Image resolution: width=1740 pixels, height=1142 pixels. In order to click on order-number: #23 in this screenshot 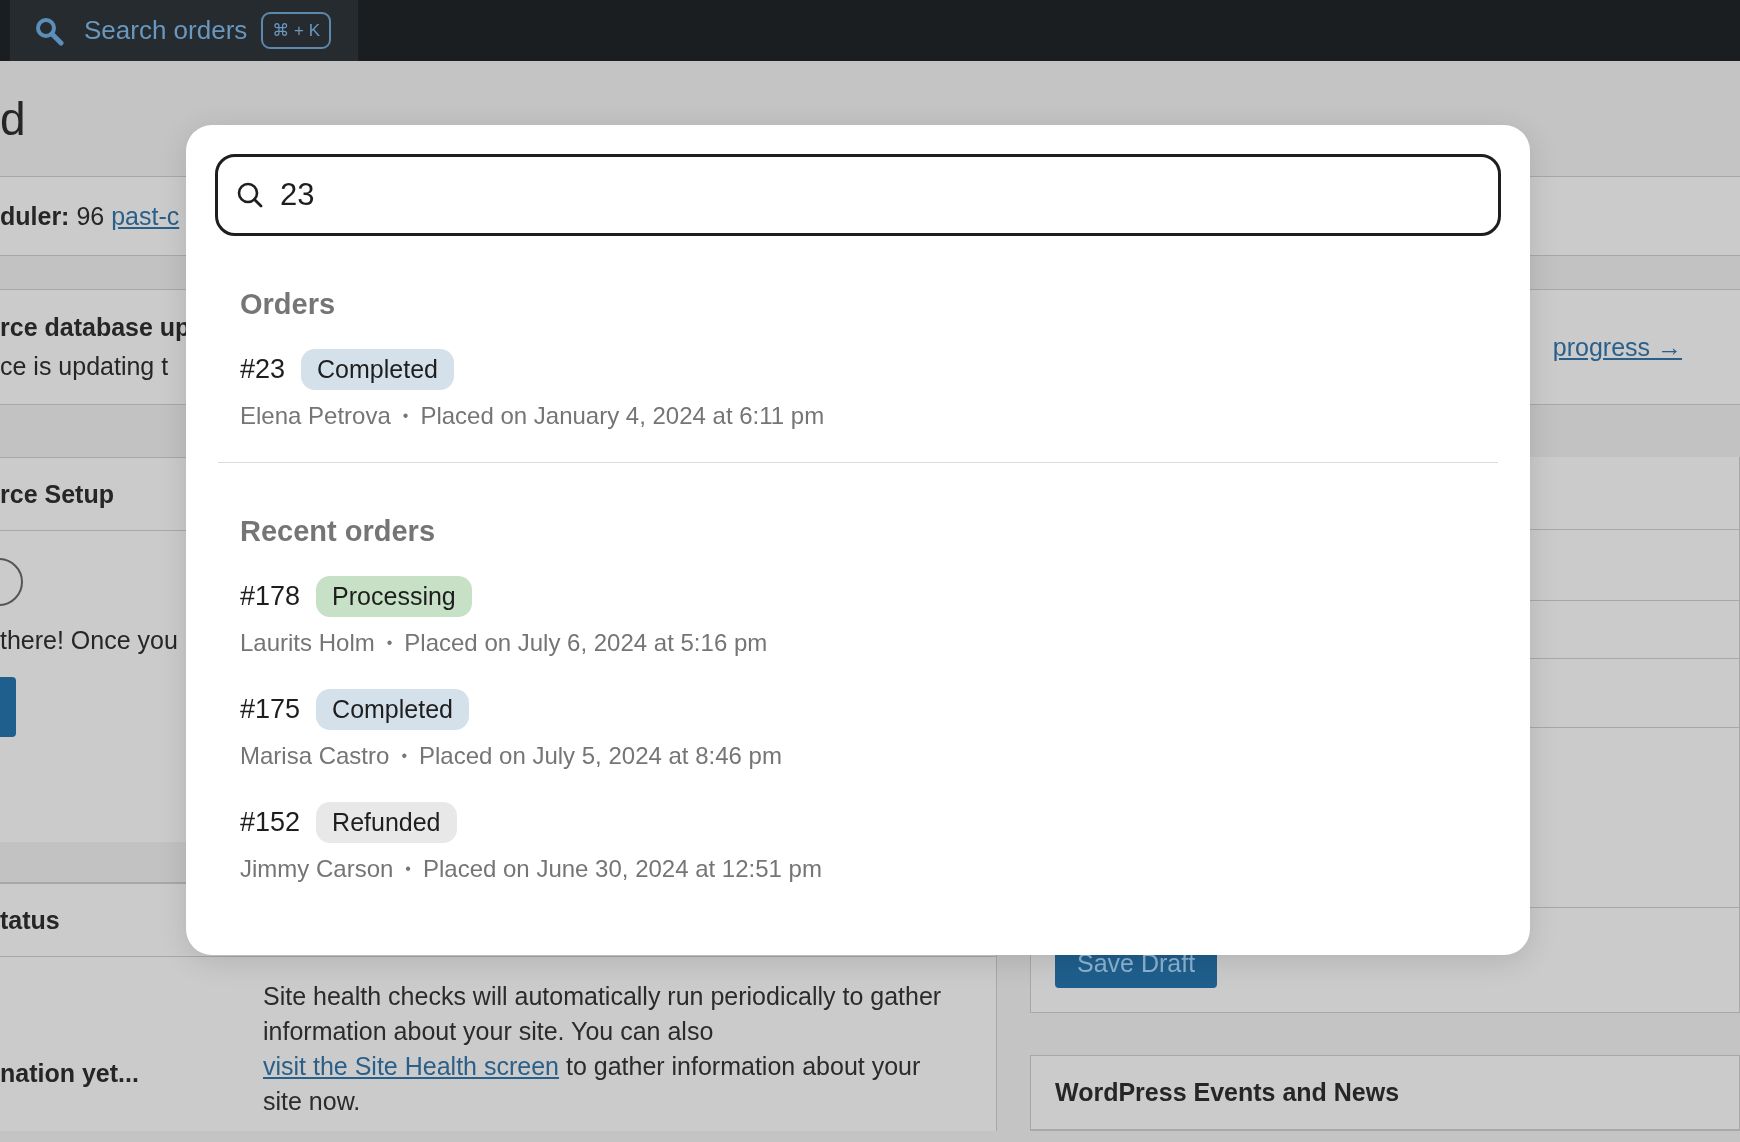, I will do `click(263, 369)`.